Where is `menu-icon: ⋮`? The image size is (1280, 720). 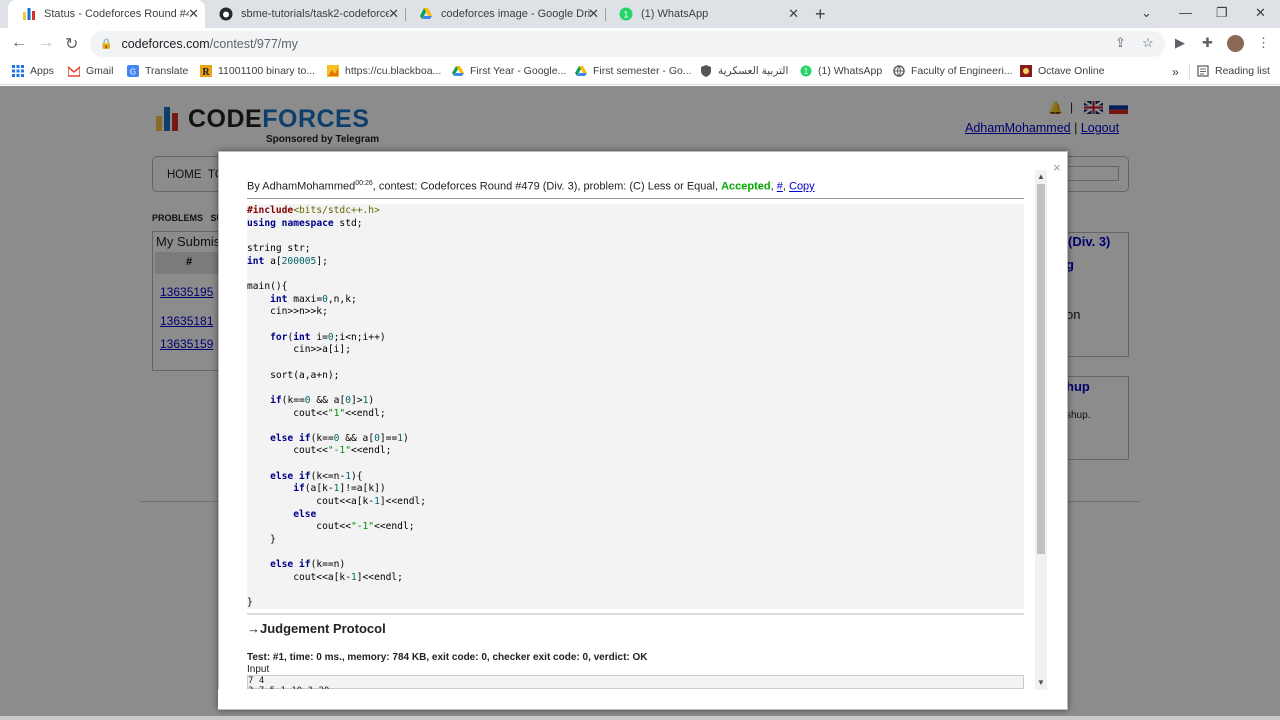 menu-icon: ⋮ is located at coordinates (1263, 43).